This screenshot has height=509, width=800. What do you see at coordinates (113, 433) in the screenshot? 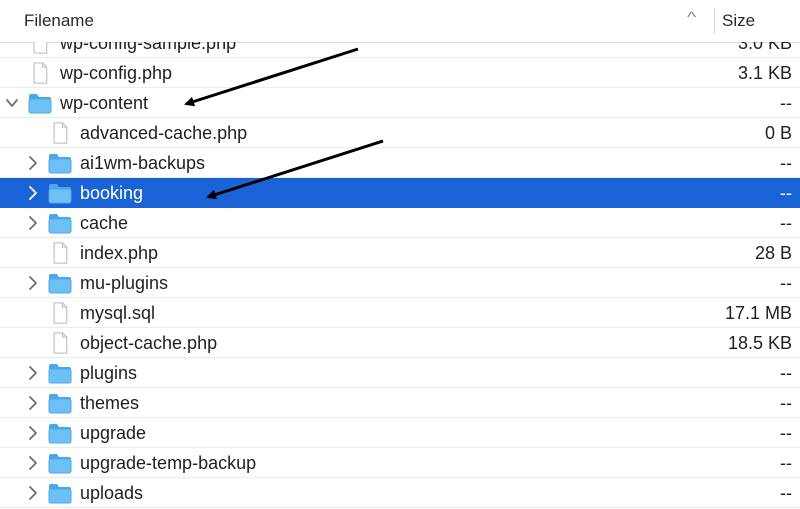
I see `filename-label: upgrade` at bounding box center [113, 433].